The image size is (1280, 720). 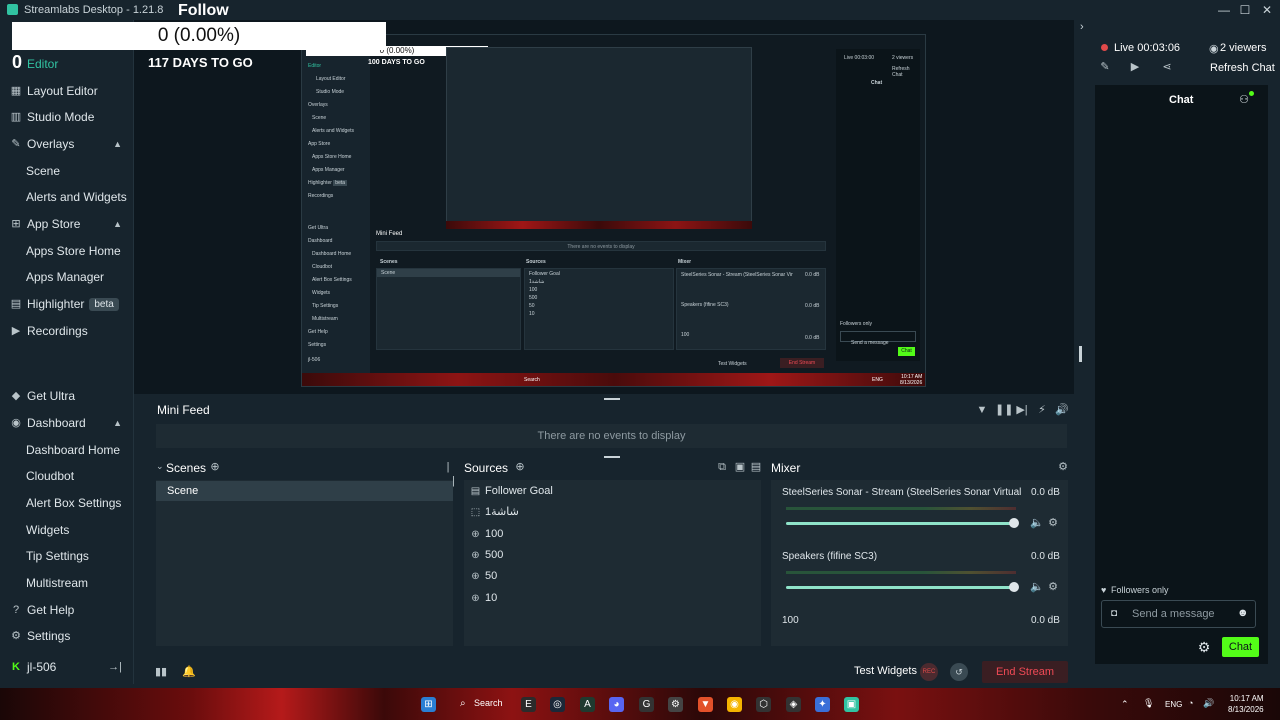 What do you see at coordinates (519, 491) in the screenshot?
I see `source-item-label: Follower Goal` at bounding box center [519, 491].